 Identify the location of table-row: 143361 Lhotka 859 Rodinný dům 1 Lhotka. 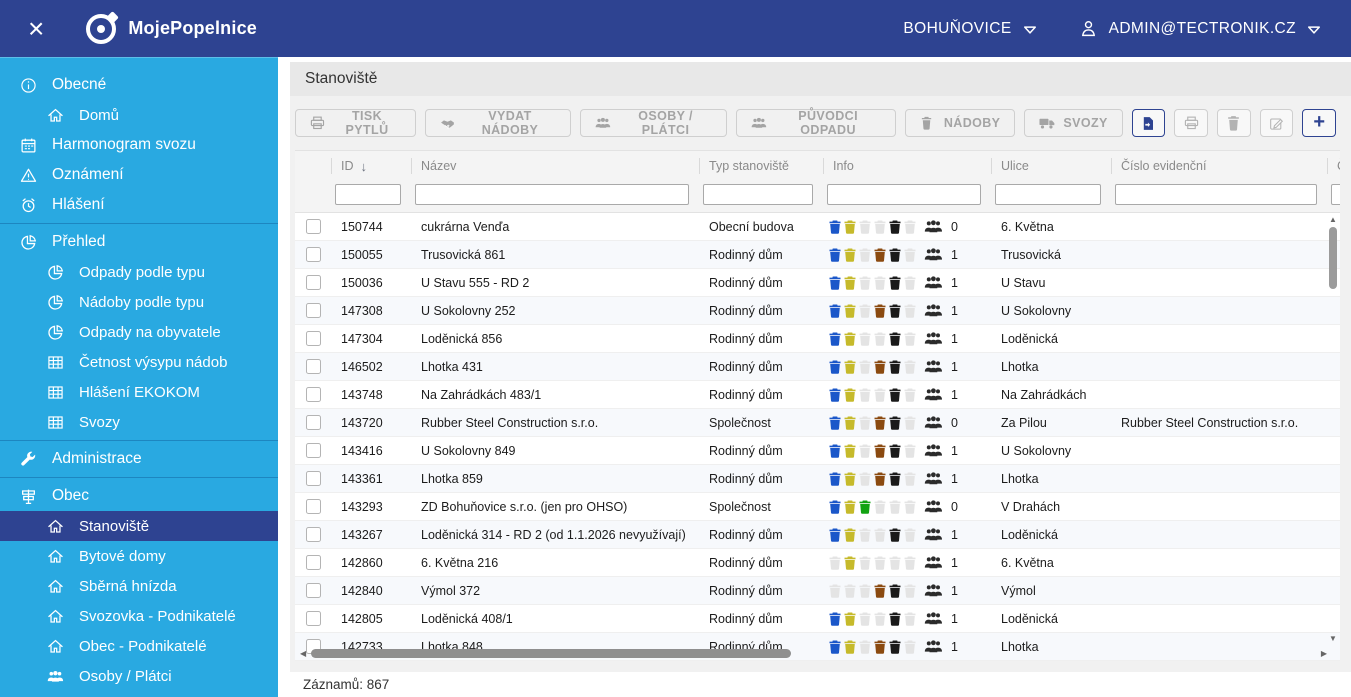
(817, 479).